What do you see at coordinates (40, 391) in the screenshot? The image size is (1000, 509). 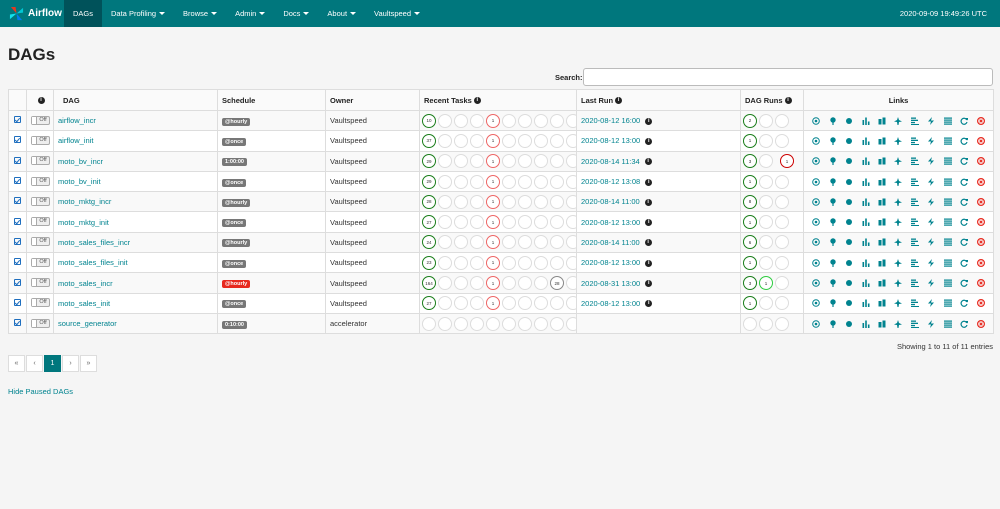 I see `hide-paused-link: Hide Paused DAGs` at bounding box center [40, 391].